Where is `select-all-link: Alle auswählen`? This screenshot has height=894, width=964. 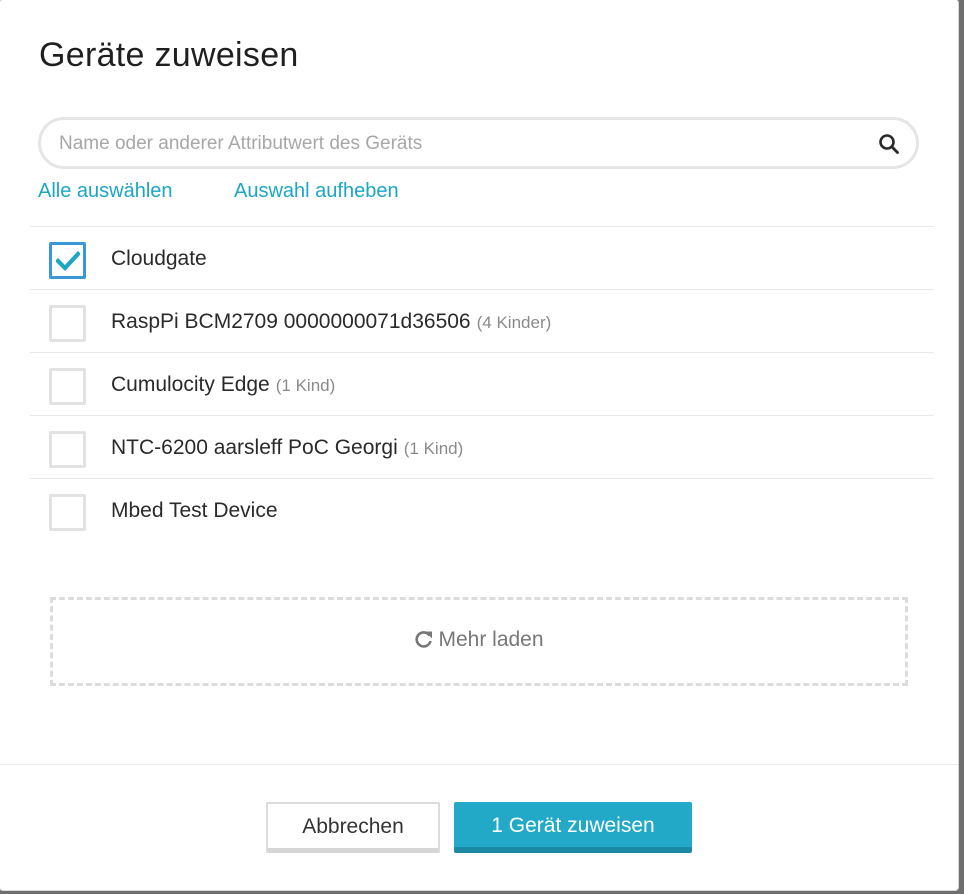 select-all-link: Alle auswählen is located at coordinates (105, 191).